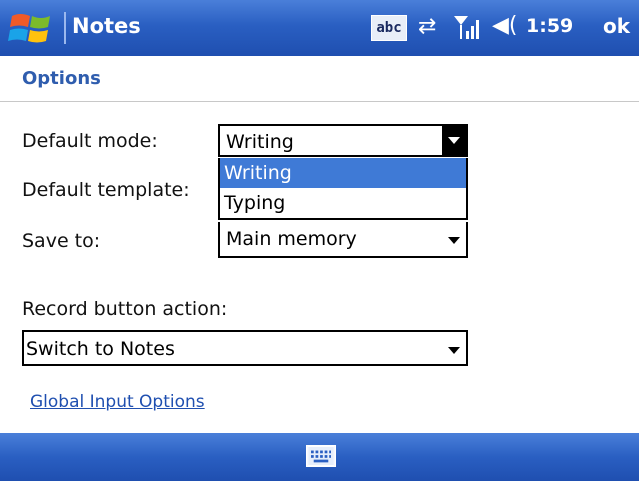 The image size is (639, 481). Describe the element at coordinates (61, 78) in the screenshot. I see `page-heading: Options` at that location.